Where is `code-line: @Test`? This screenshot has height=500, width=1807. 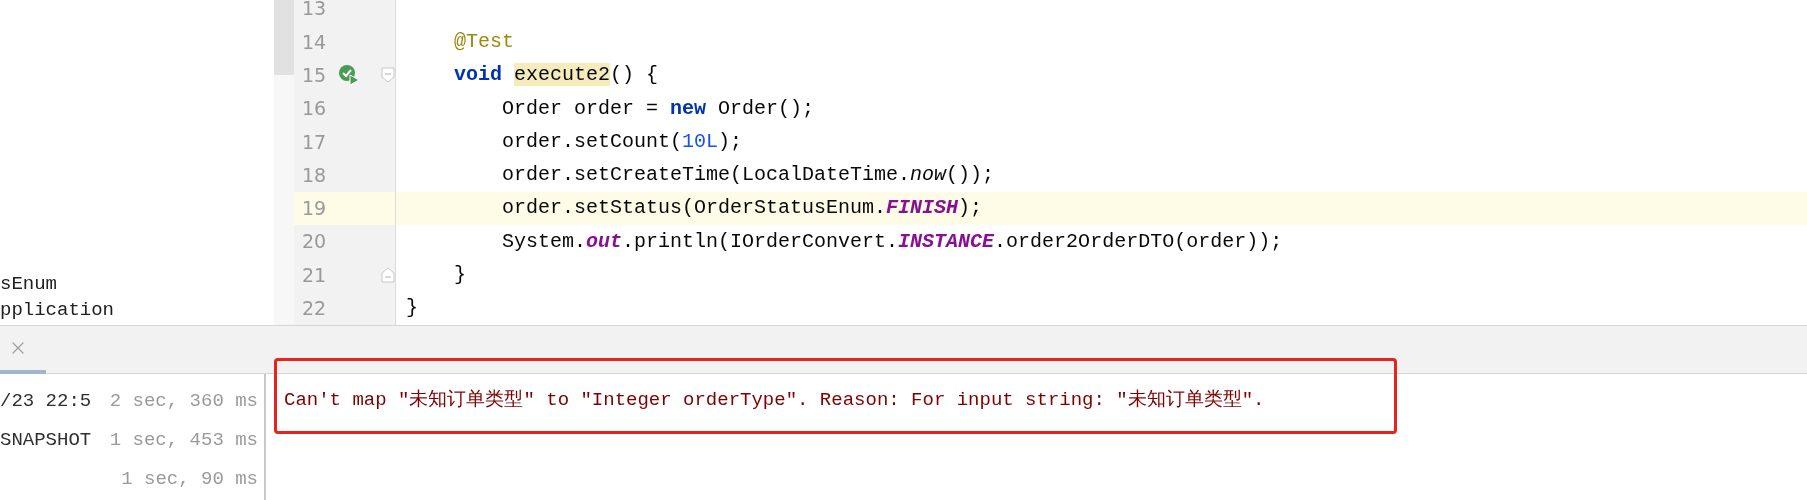
code-line: @Test is located at coordinates (484, 41).